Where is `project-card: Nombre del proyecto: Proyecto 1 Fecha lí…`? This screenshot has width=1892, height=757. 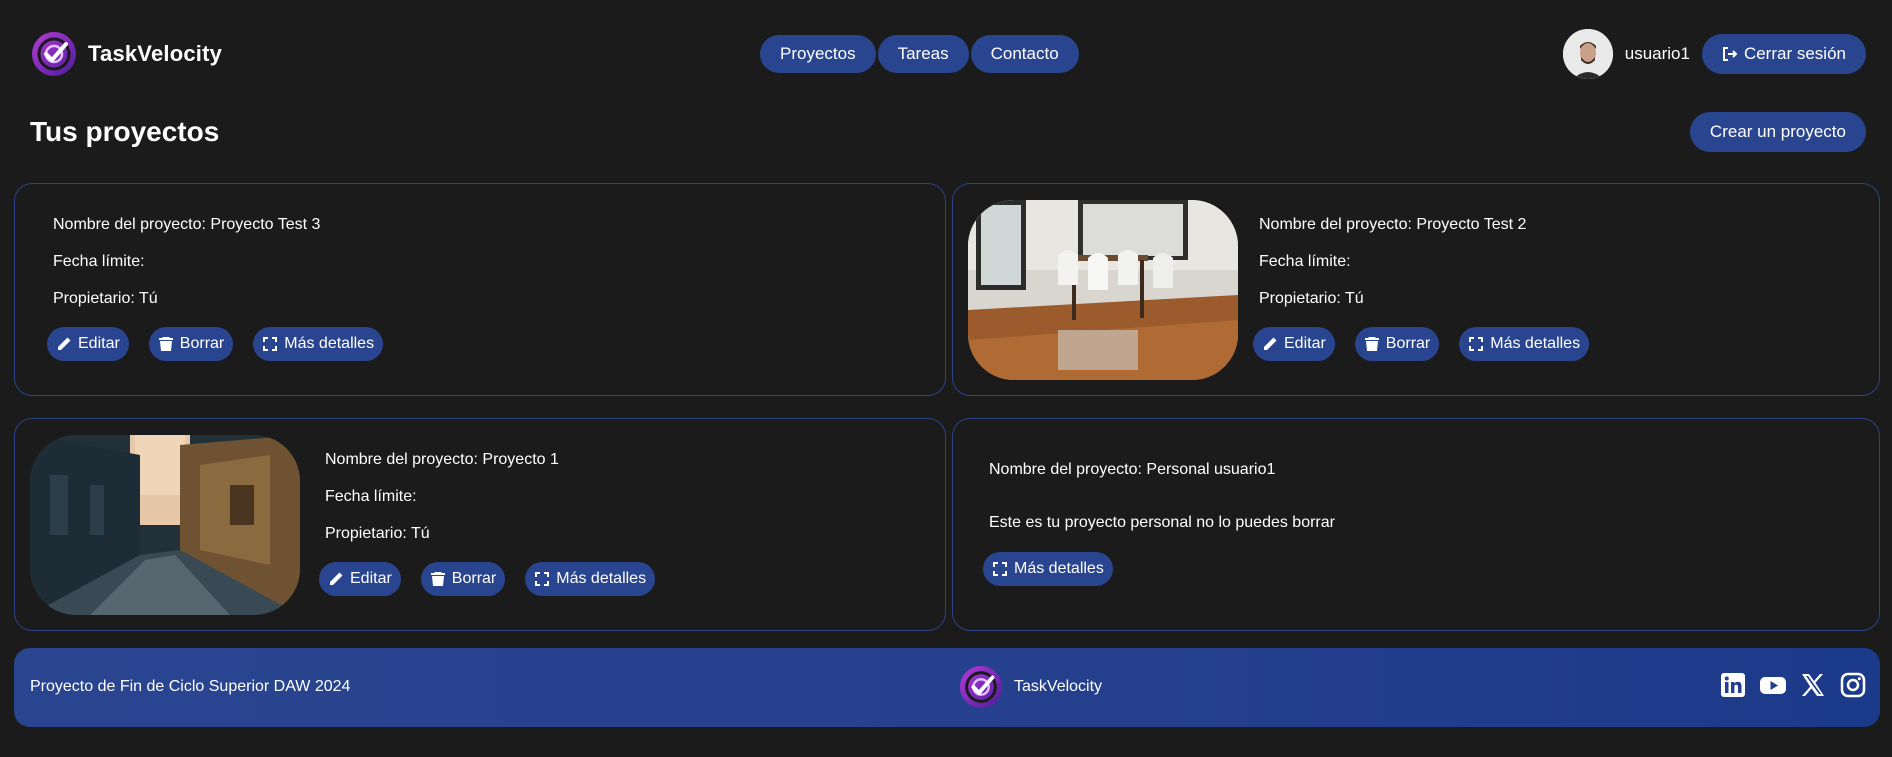 project-card: Nombre del proyecto: Proyecto 1 Fecha lí… is located at coordinates (480, 524).